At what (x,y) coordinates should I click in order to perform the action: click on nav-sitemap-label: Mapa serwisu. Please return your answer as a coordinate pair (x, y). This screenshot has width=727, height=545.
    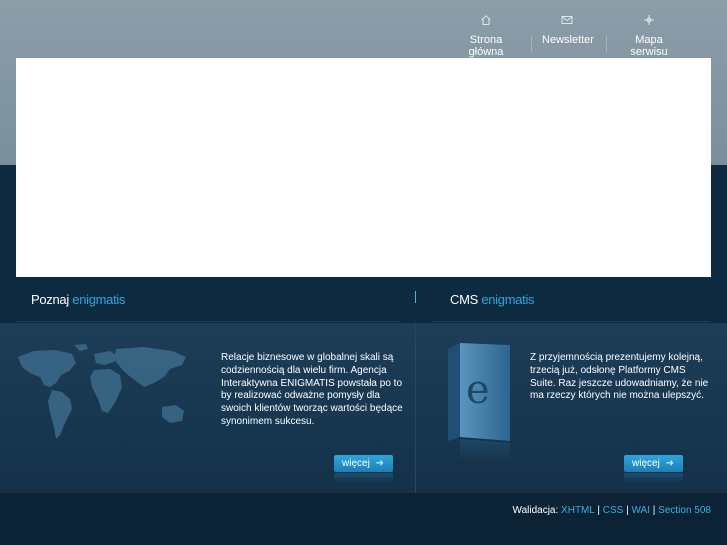
    Looking at the image, I should click on (649, 46).